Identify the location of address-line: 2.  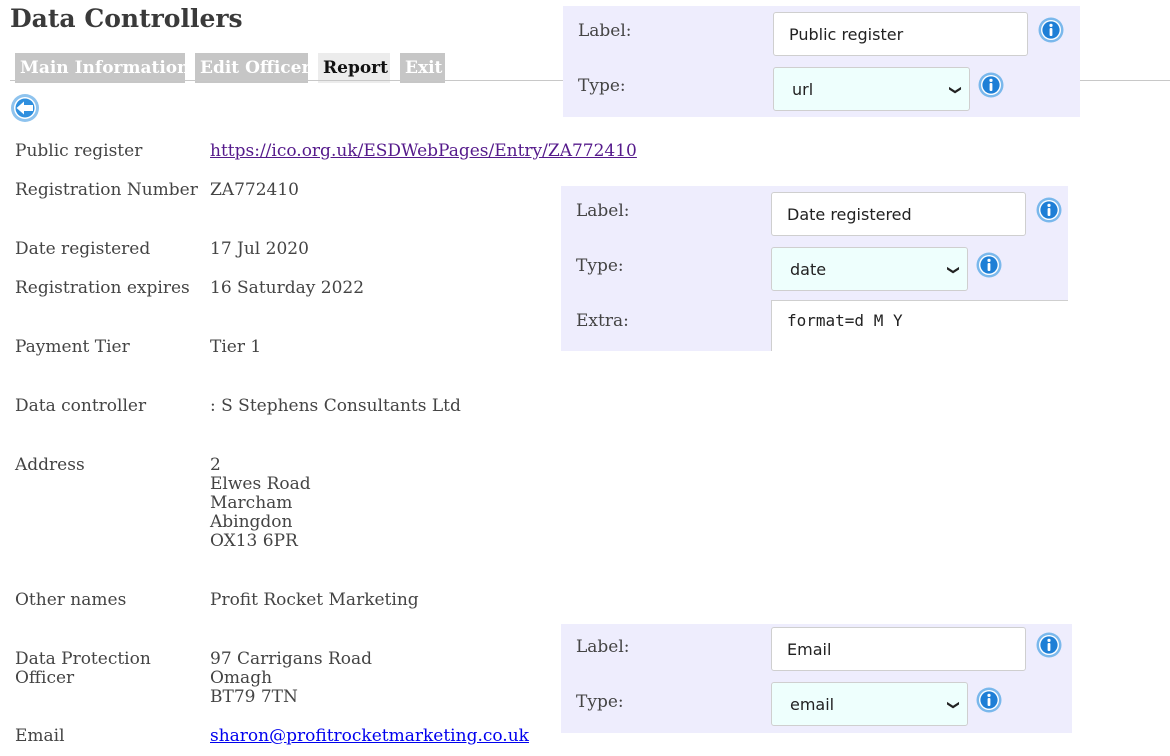
(215, 465).